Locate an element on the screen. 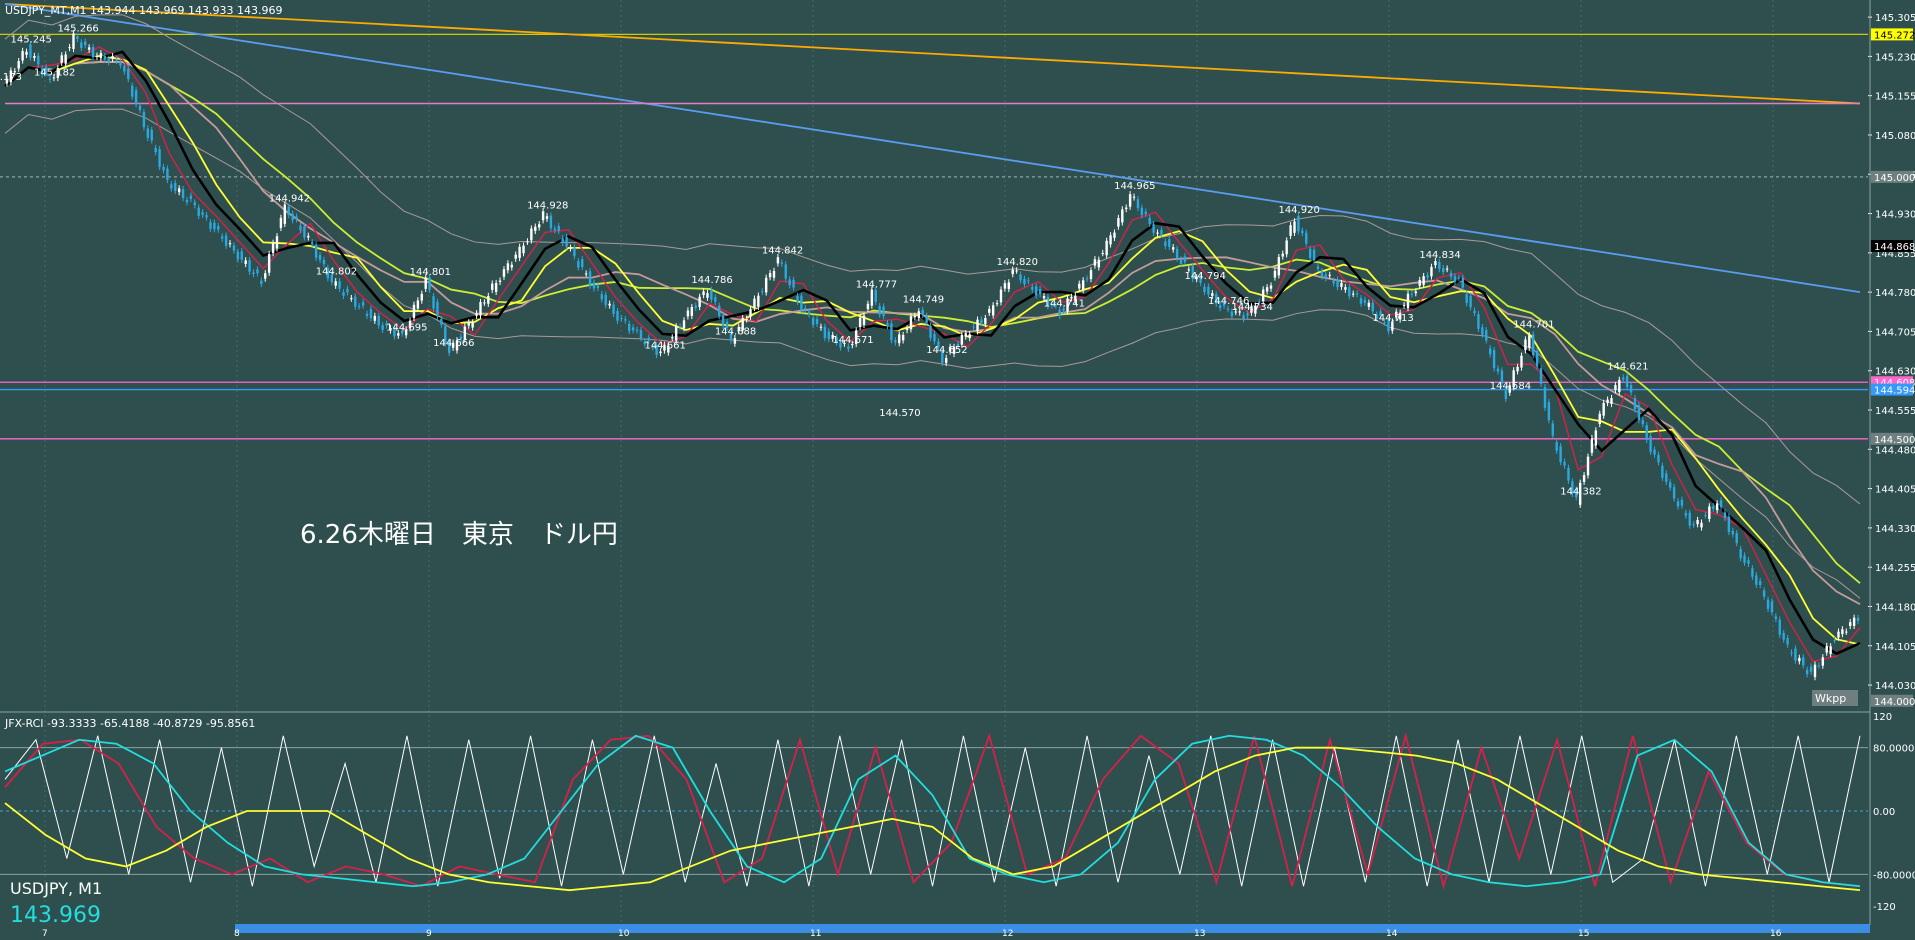 Image resolution: width=1915 pixels, height=940 pixels. price-tick-label: 144.480 is located at coordinates (1895, 450).